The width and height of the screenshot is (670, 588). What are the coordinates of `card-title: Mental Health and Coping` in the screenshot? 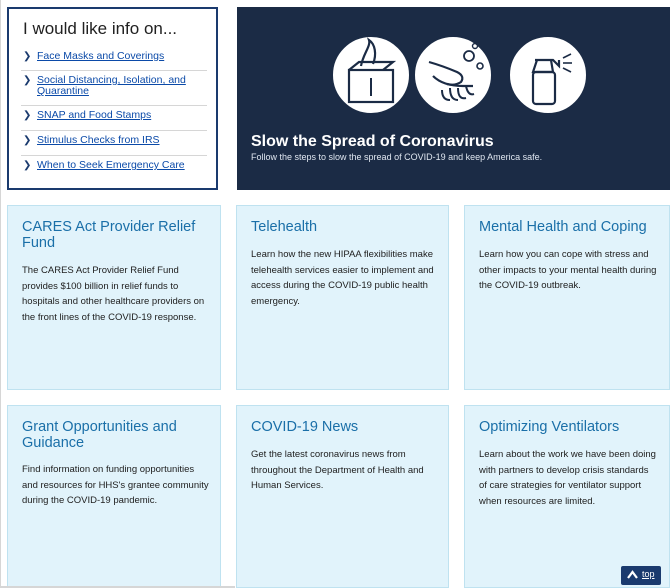 It's located at (569, 227).